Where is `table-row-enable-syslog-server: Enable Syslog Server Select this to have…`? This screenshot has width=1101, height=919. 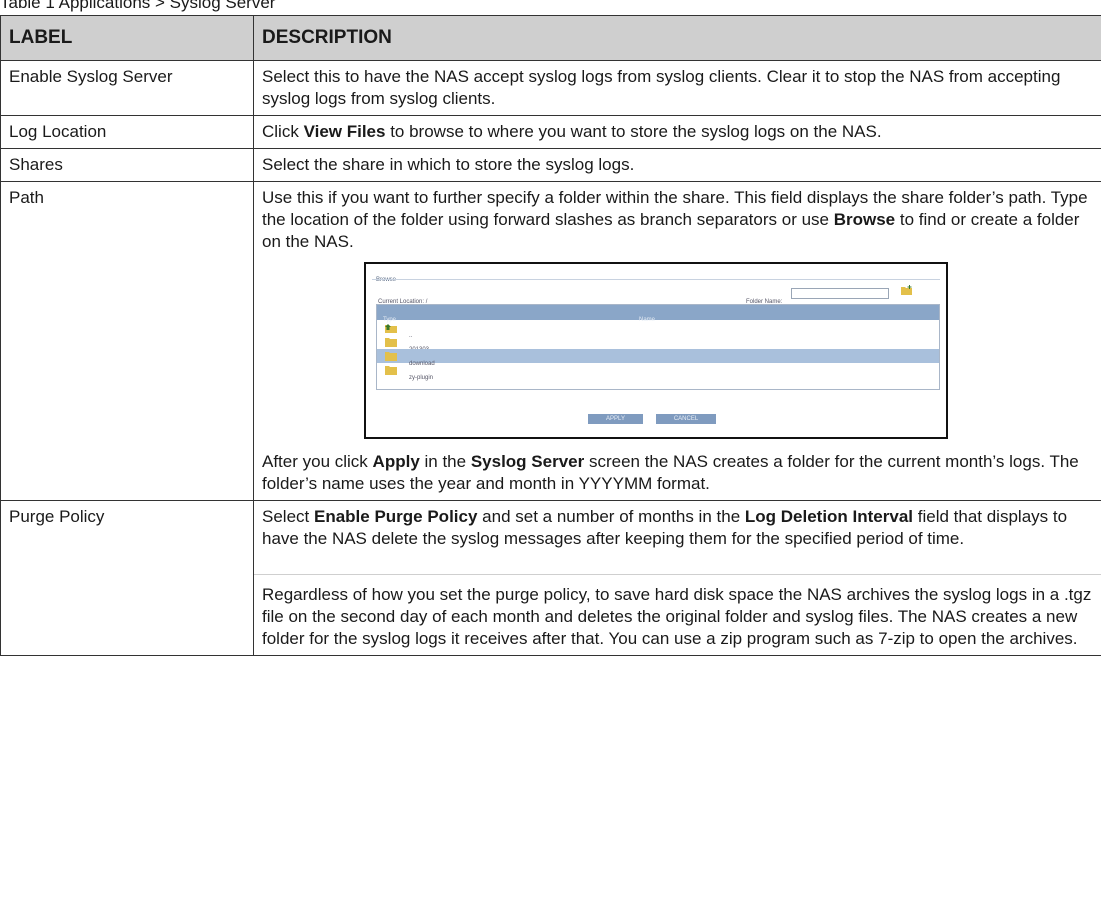 table-row-enable-syslog-server: Enable Syslog Server Select this to have… is located at coordinates (550, 88).